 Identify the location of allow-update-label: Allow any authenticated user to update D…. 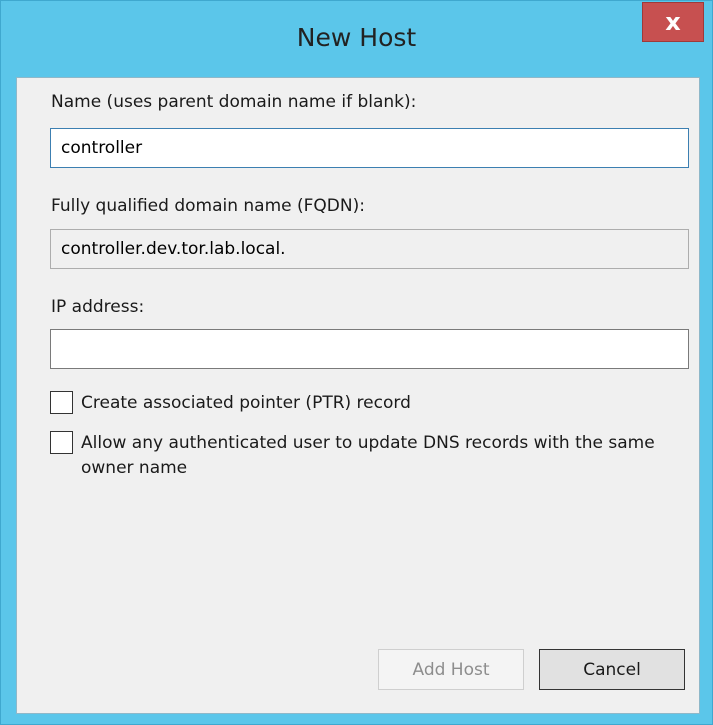
(375, 456).